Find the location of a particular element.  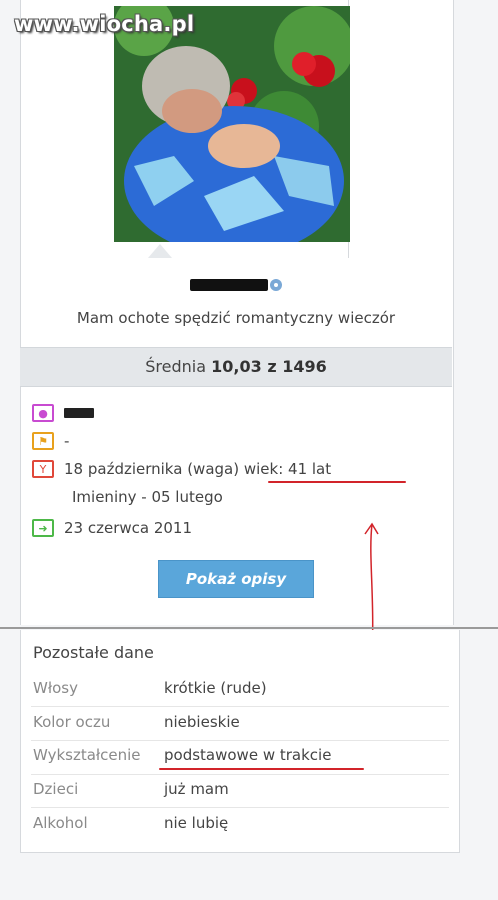

online-status-icon is located at coordinates (276, 284).